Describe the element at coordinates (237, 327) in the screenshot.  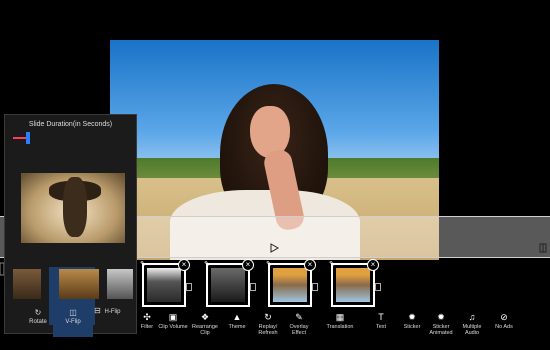
I see `toolbar-label: Theme` at that location.